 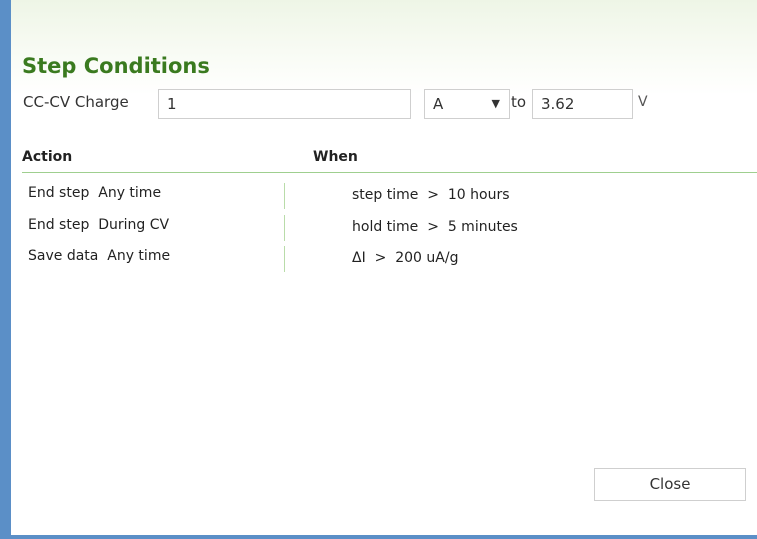 What do you see at coordinates (389, 172) in the screenshot?
I see `header-divider` at bounding box center [389, 172].